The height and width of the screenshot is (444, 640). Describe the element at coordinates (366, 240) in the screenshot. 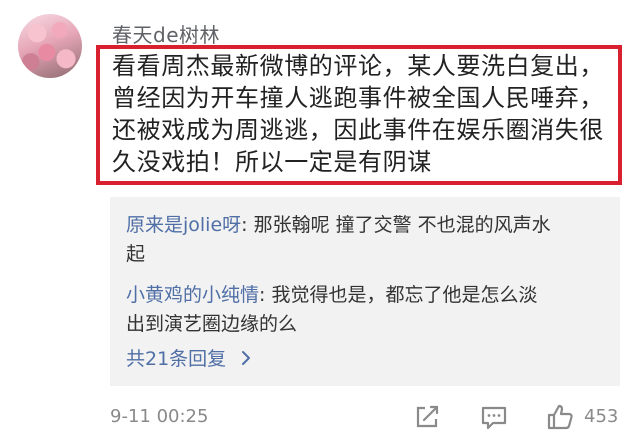

I see `reply-item: 原来是jolie呀: 那张翰呢 撞了交警 不也混的风声水 起` at that location.